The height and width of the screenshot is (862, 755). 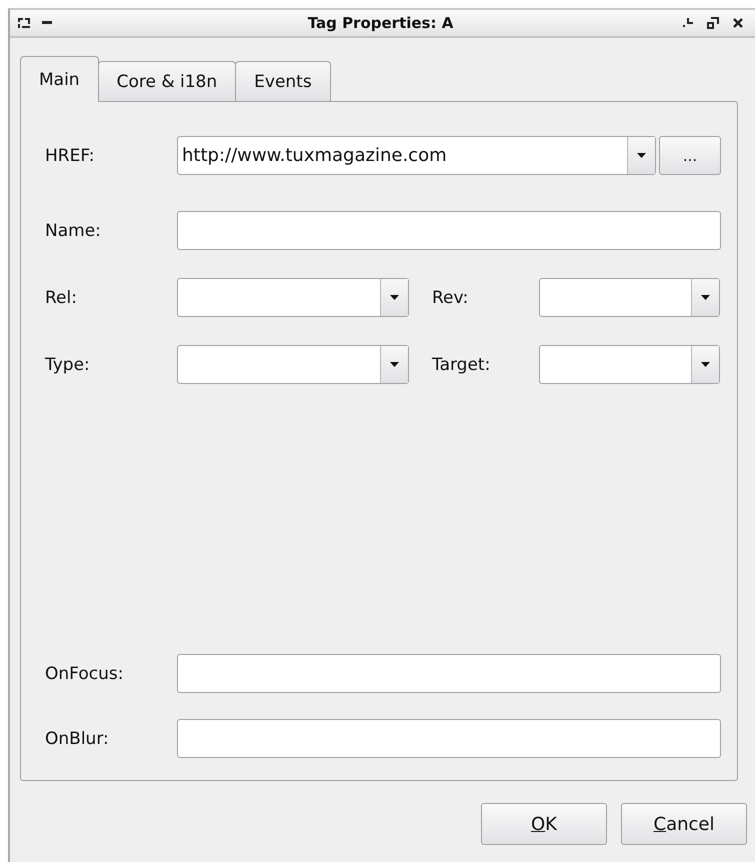 I want to click on field-label: OnFocus:, so click(x=84, y=674).